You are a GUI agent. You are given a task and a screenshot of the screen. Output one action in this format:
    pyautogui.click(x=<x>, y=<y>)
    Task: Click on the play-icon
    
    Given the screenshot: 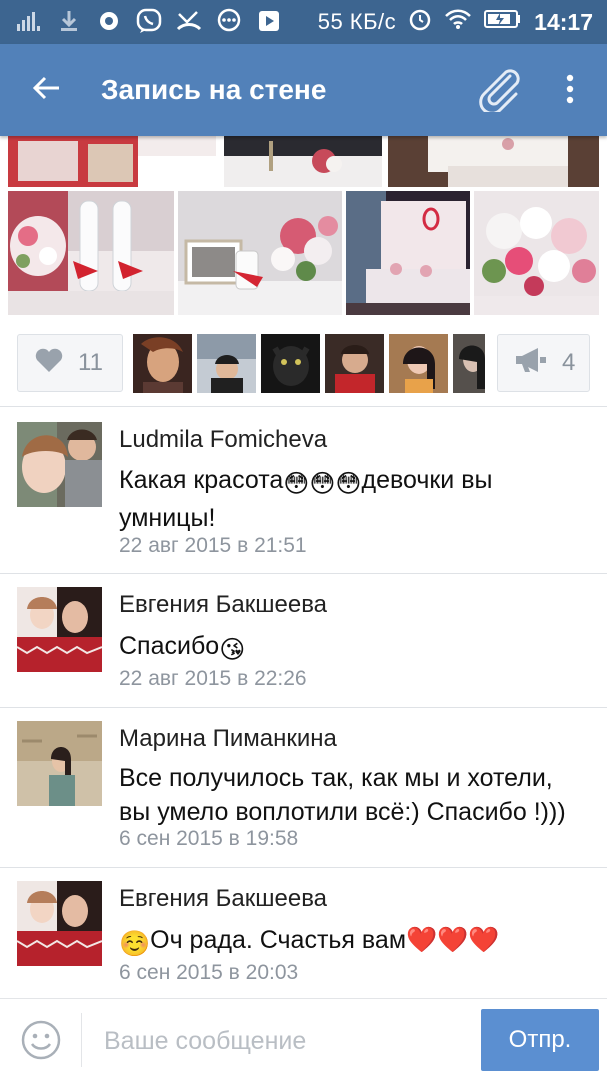 What is the action you would take?
    pyautogui.click(x=269, y=21)
    